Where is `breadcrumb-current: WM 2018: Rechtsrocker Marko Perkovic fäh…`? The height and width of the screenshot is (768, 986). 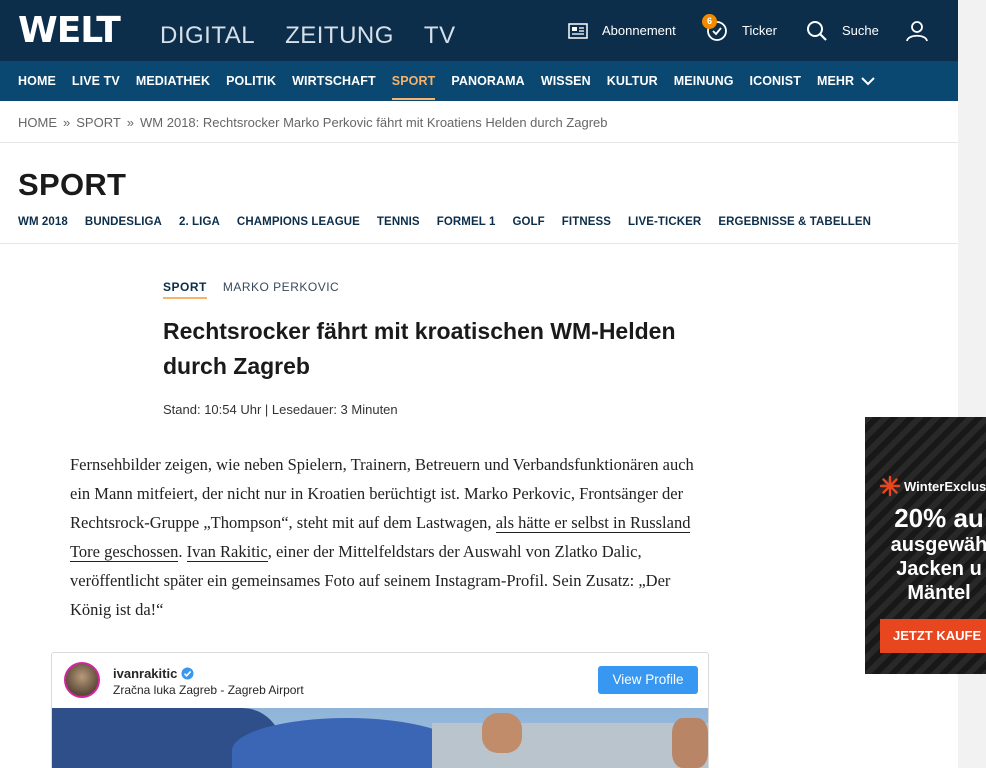
breadcrumb-current: WM 2018: Rechtsrocker Marko Perkovic fäh… is located at coordinates (374, 122).